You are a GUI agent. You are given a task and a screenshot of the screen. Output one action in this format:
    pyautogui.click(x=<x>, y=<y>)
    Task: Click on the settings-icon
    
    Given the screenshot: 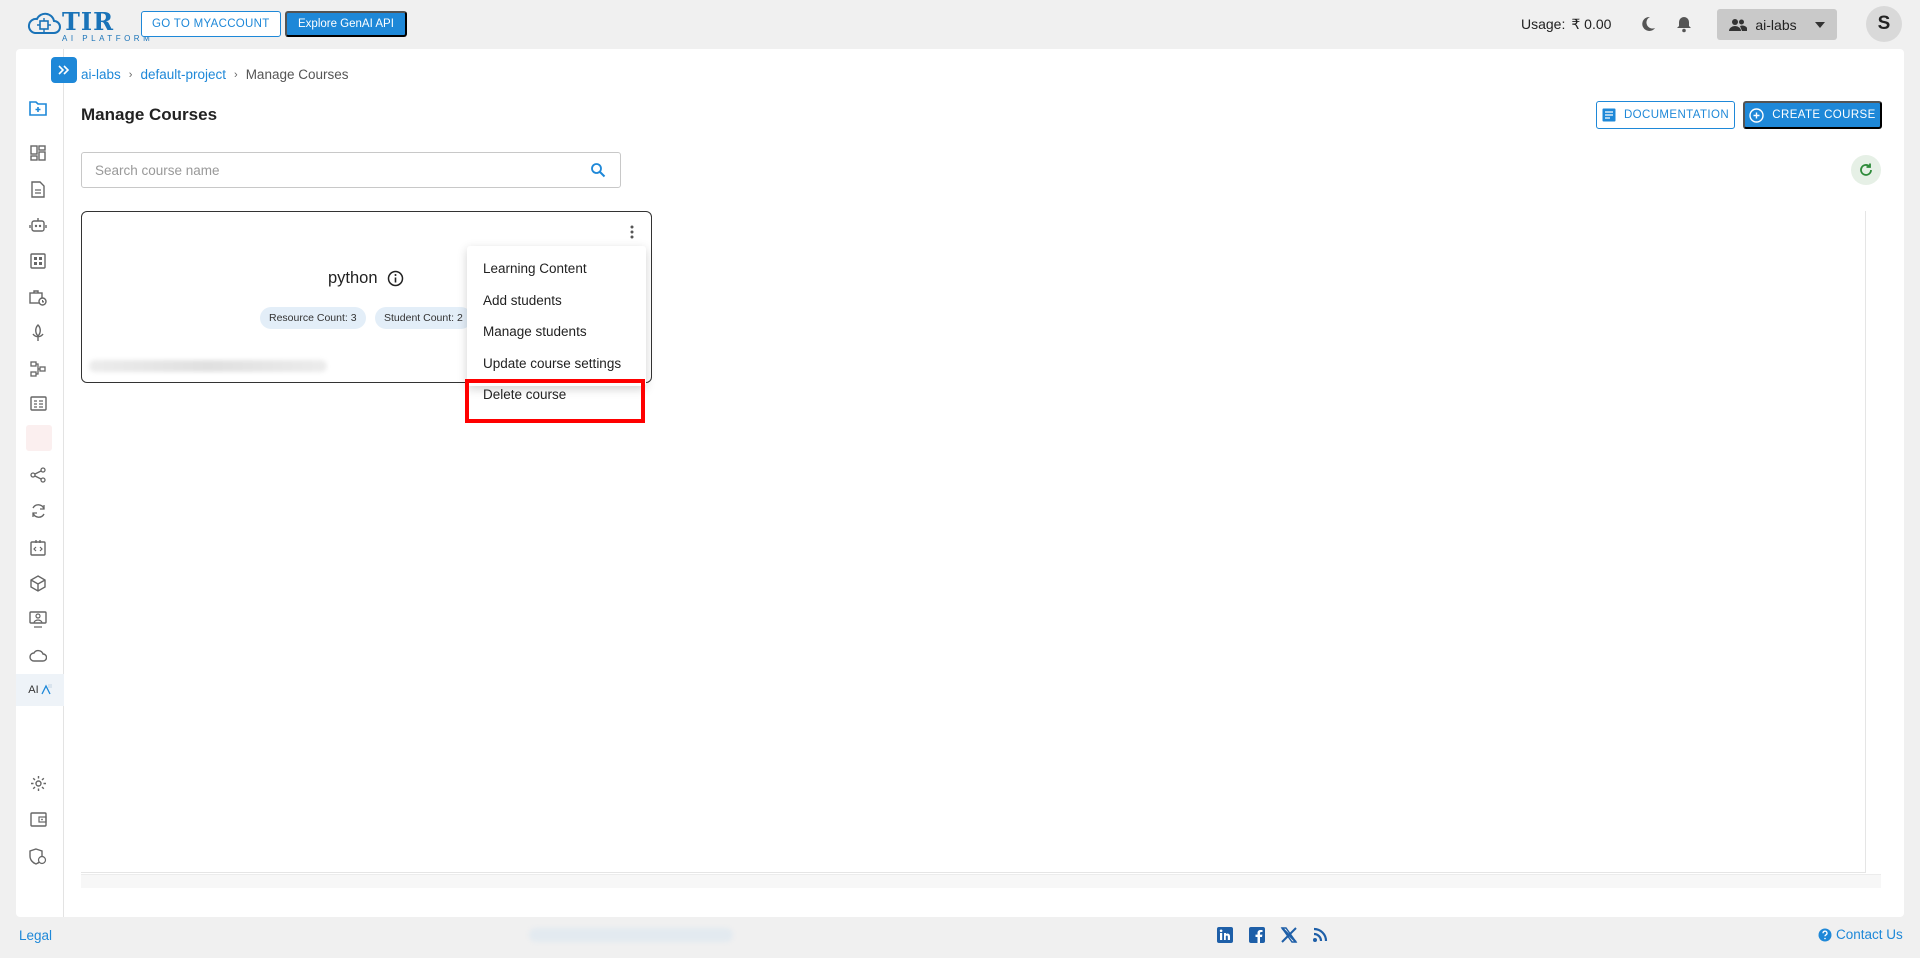 What is the action you would take?
    pyautogui.click(x=38, y=783)
    